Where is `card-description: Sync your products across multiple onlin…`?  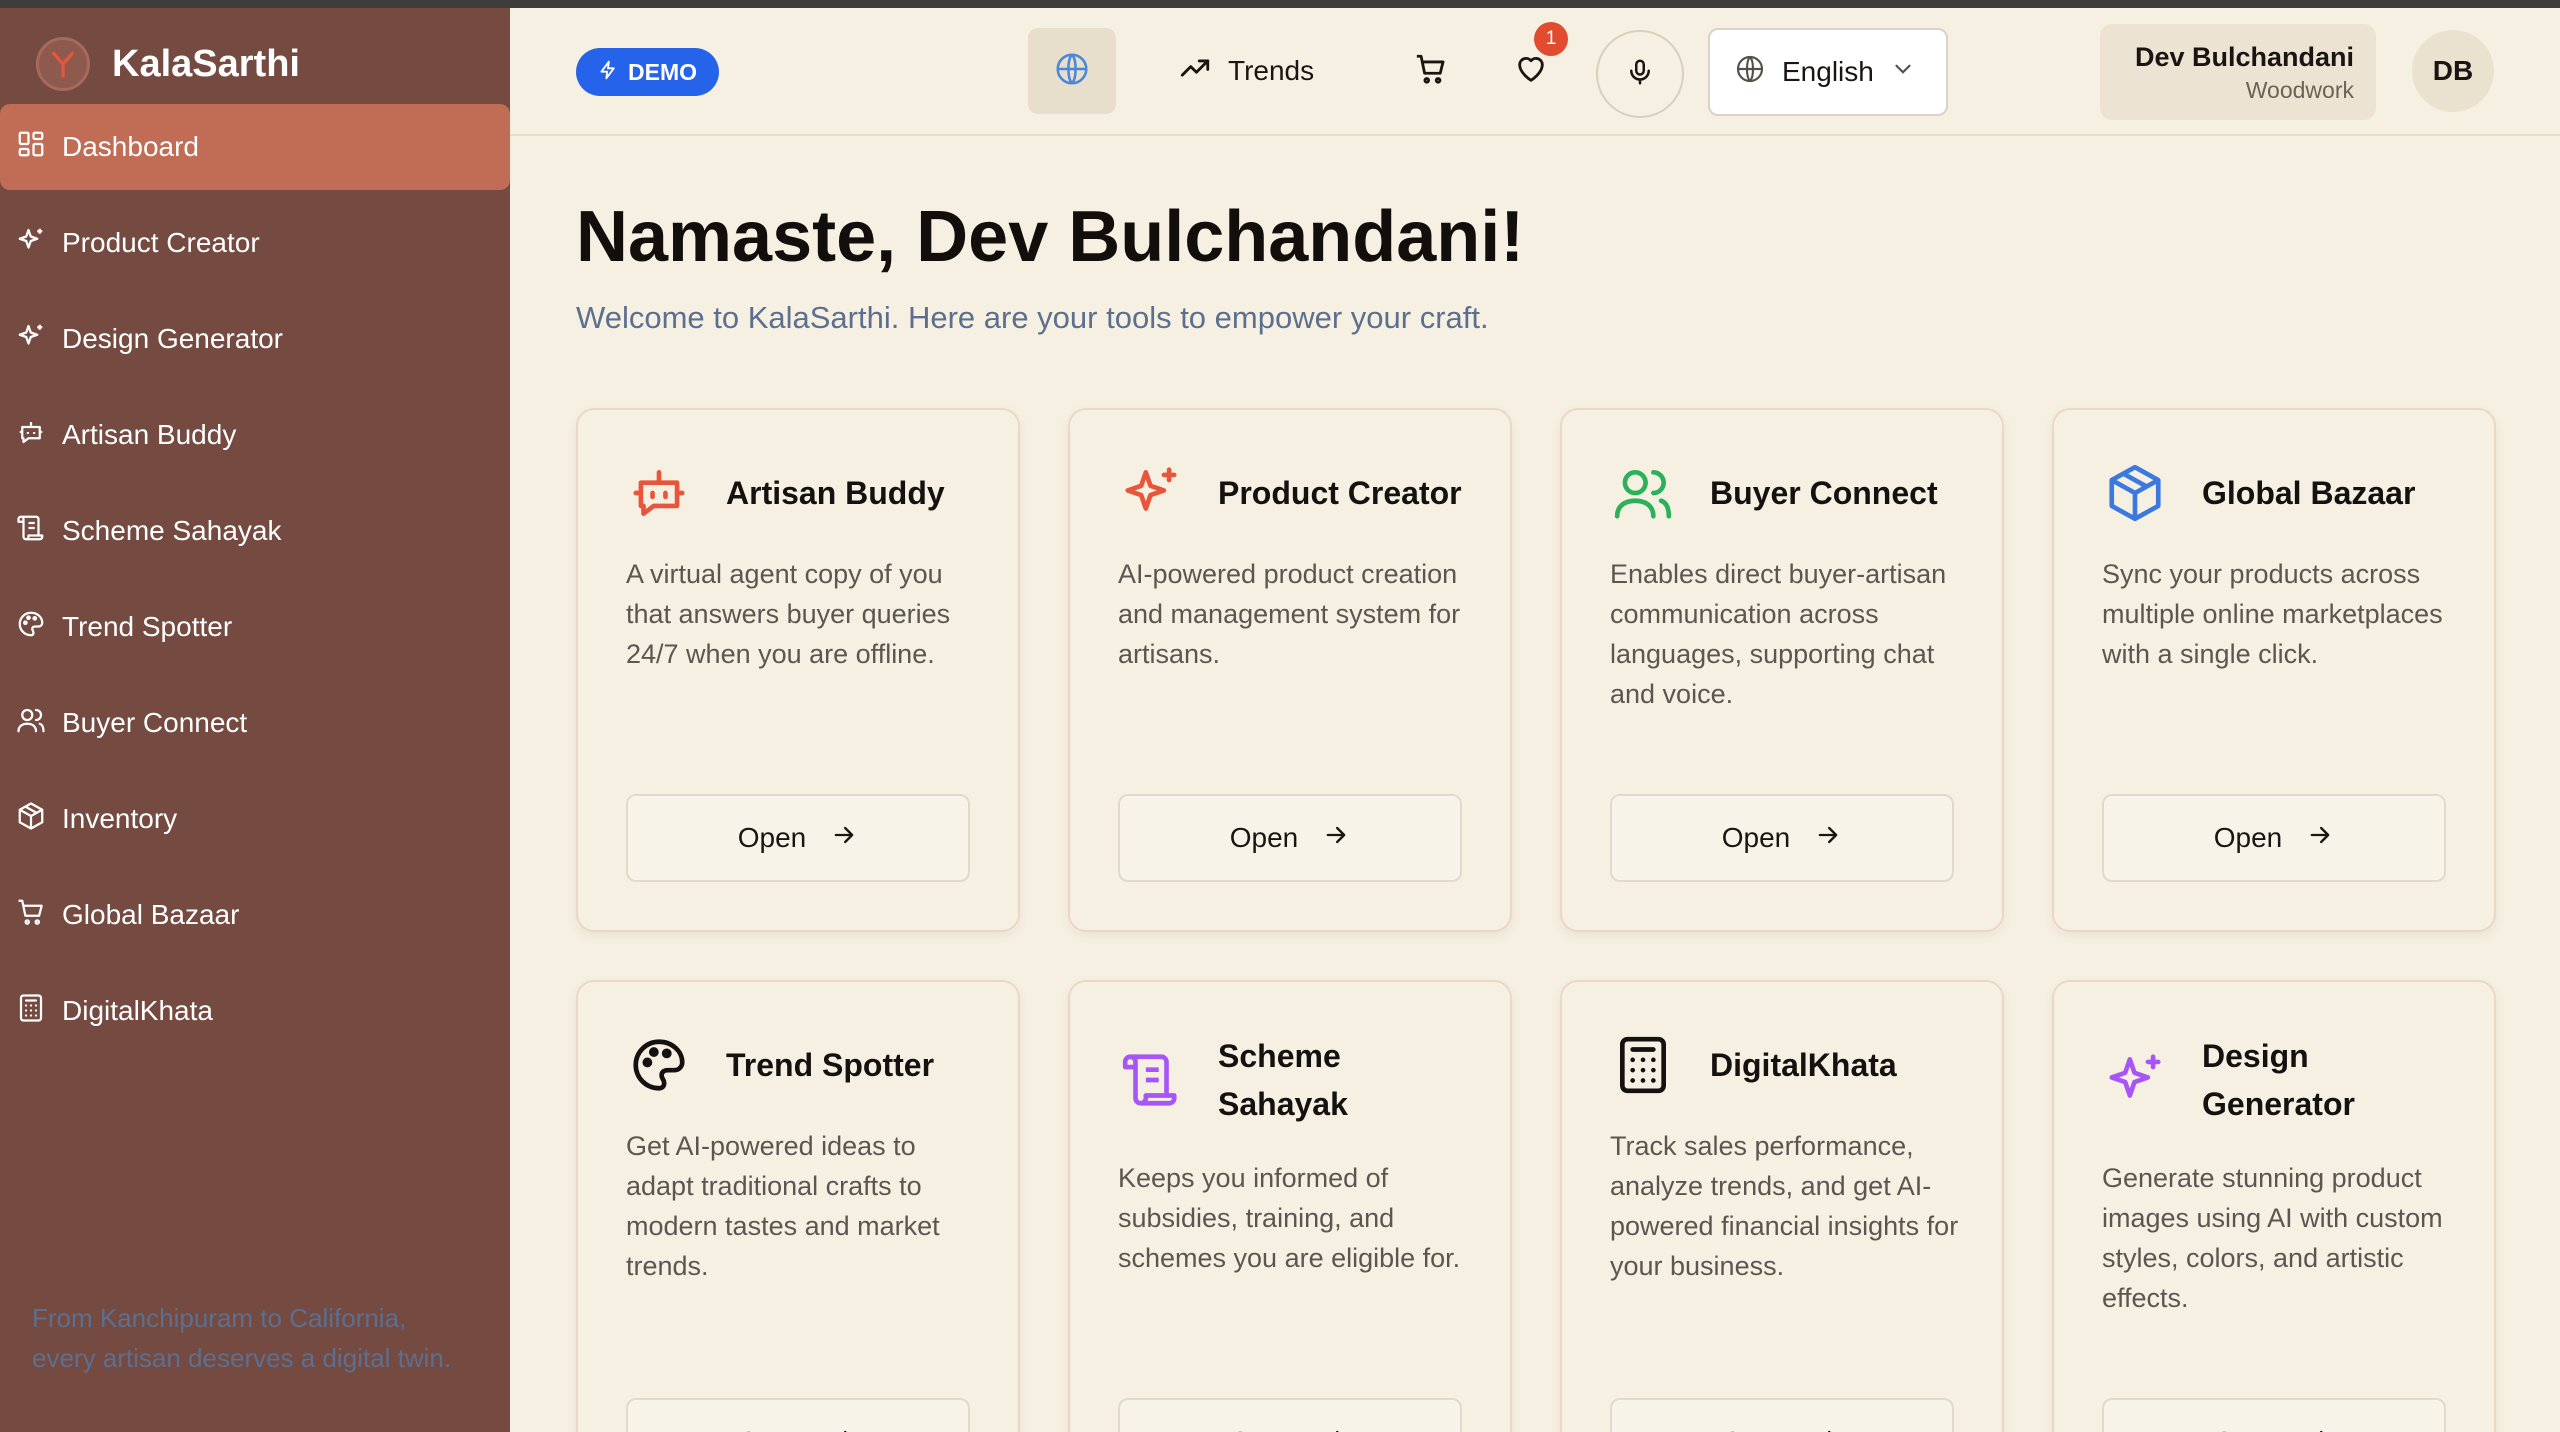 card-description: Sync your products across multiple onlin… is located at coordinates (2272, 614).